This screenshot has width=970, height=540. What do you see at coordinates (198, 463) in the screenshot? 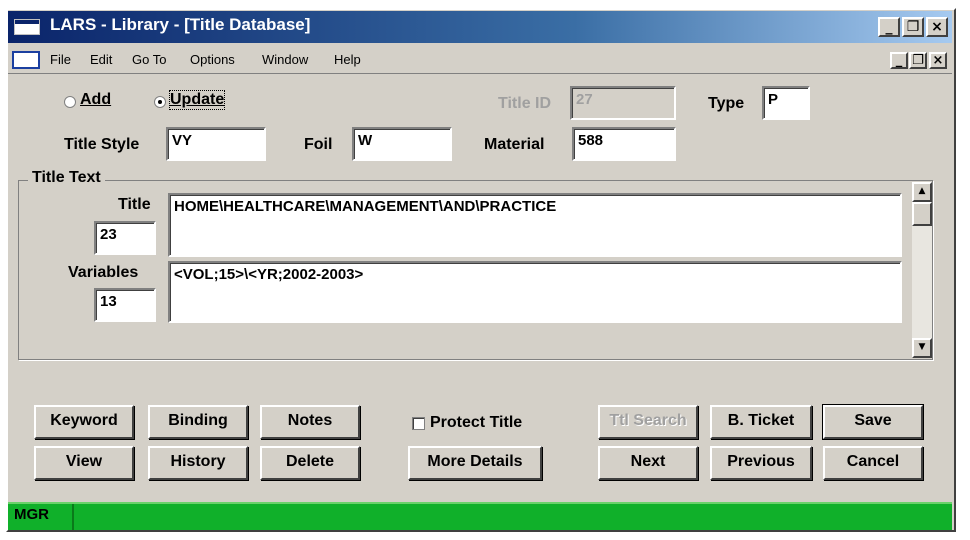
I see `history-button: History` at bounding box center [198, 463].